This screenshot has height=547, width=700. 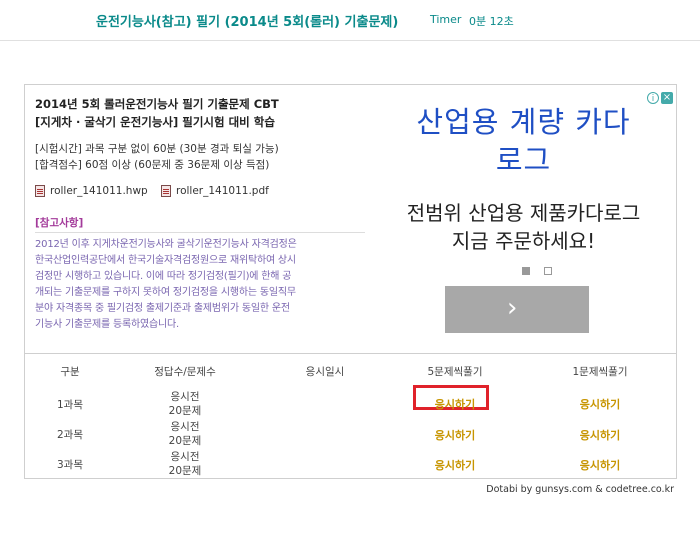 I want to click on ad-dot-inactive, so click(x=548, y=271).